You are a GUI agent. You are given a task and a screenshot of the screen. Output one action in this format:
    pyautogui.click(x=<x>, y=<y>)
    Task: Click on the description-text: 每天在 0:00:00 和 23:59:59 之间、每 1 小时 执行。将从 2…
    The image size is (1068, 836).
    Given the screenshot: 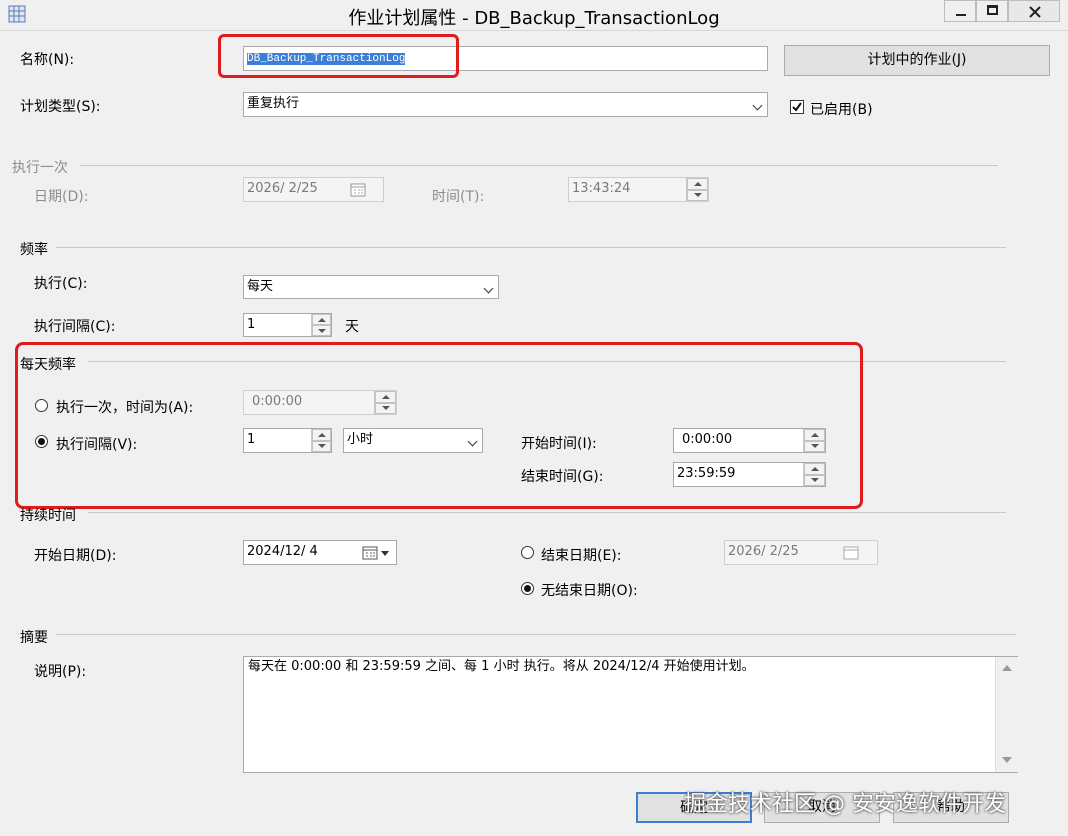 What is the action you would take?
    pyautogui.click(x=501, y=666)
    